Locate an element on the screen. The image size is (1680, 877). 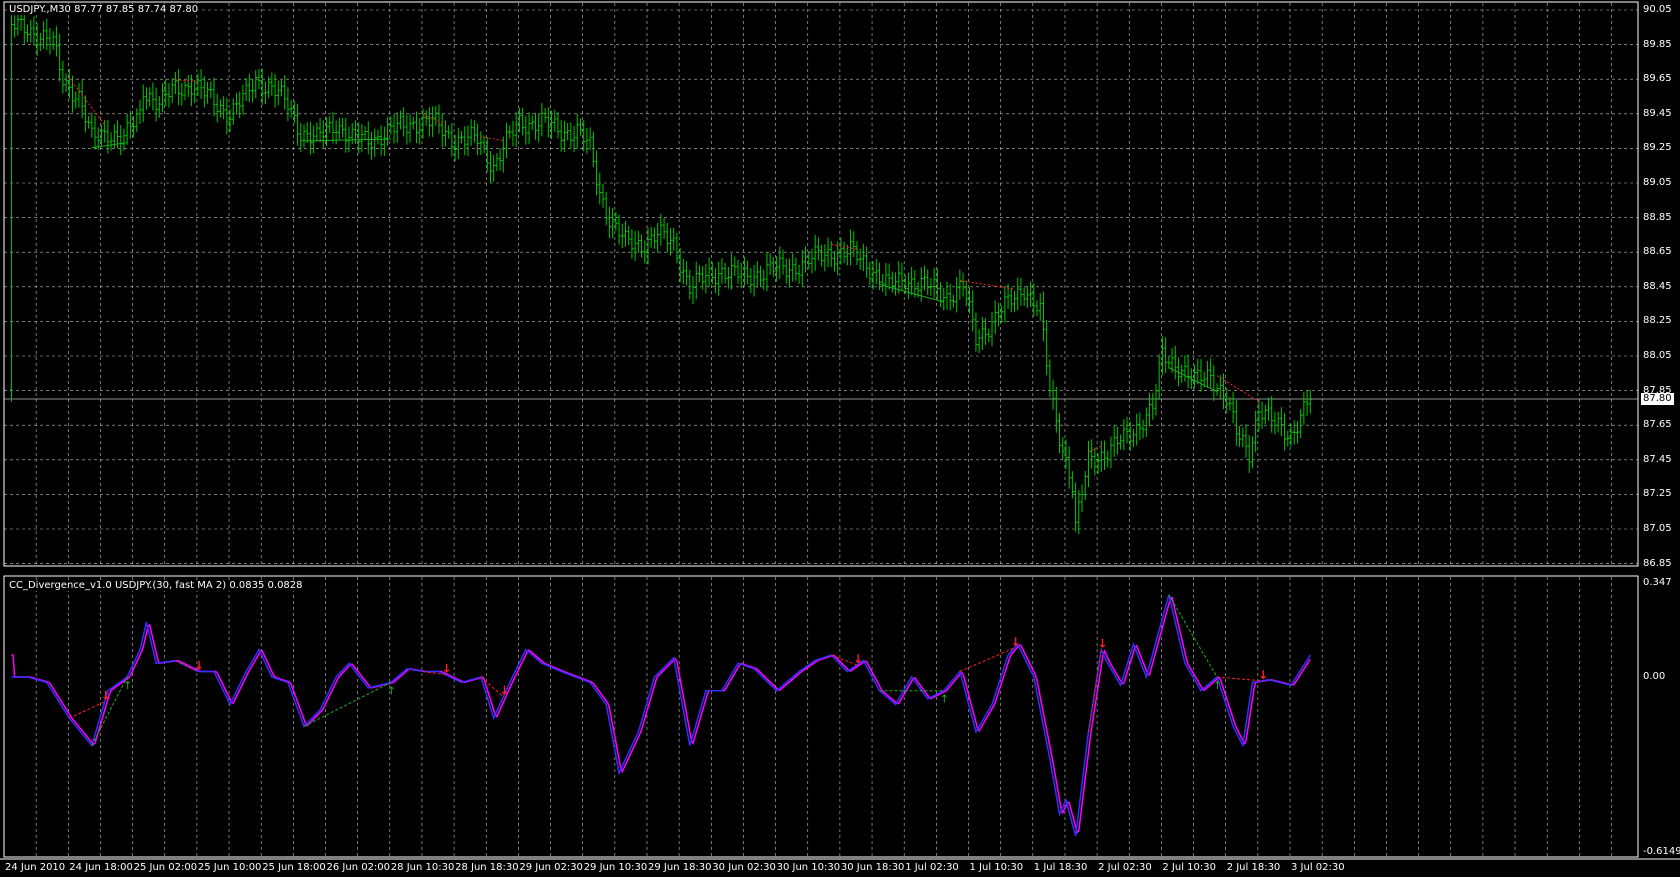
price-axis-label: 90.05 is located at coordinates (1657, 9).